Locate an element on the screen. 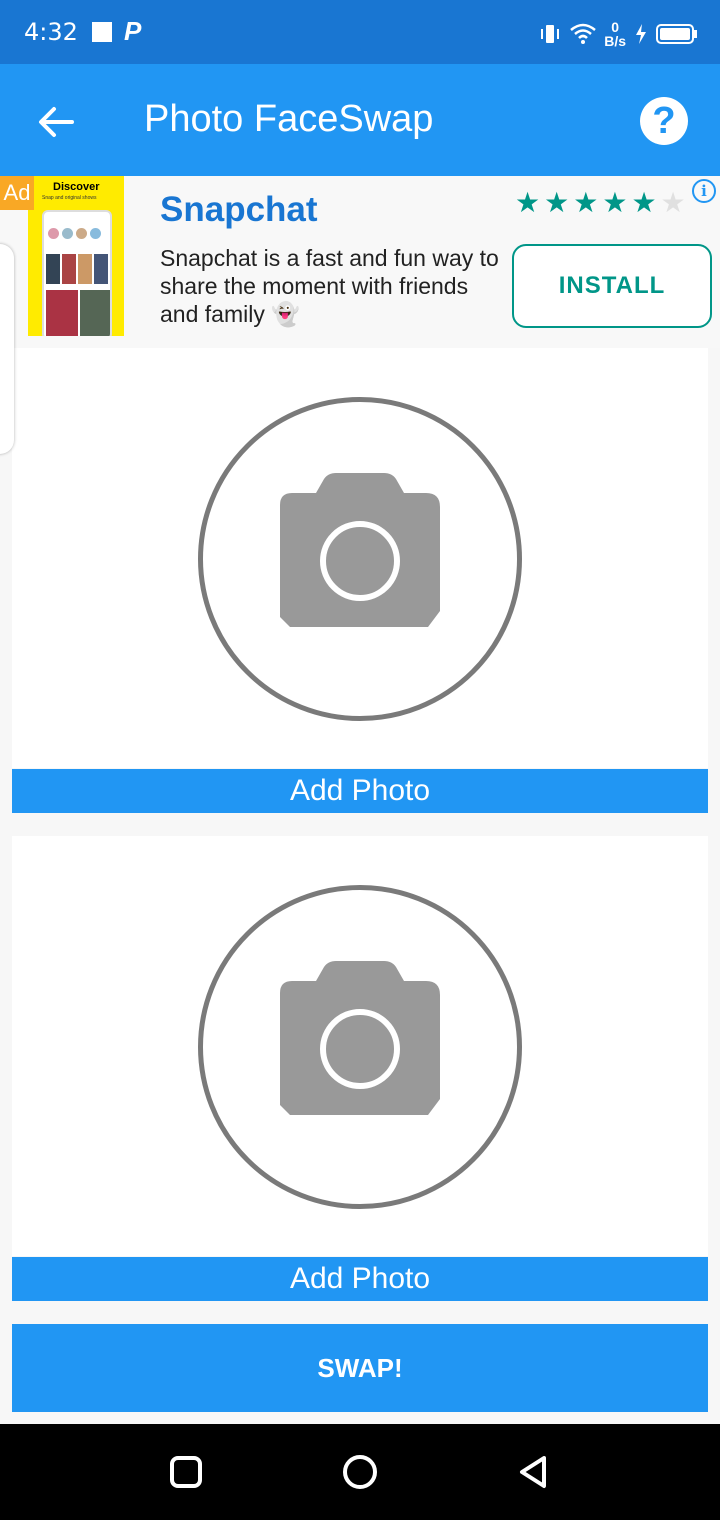 The width and height of the screenshot is (720, 1520). wifi-icon is located at coordinates (583, 33).